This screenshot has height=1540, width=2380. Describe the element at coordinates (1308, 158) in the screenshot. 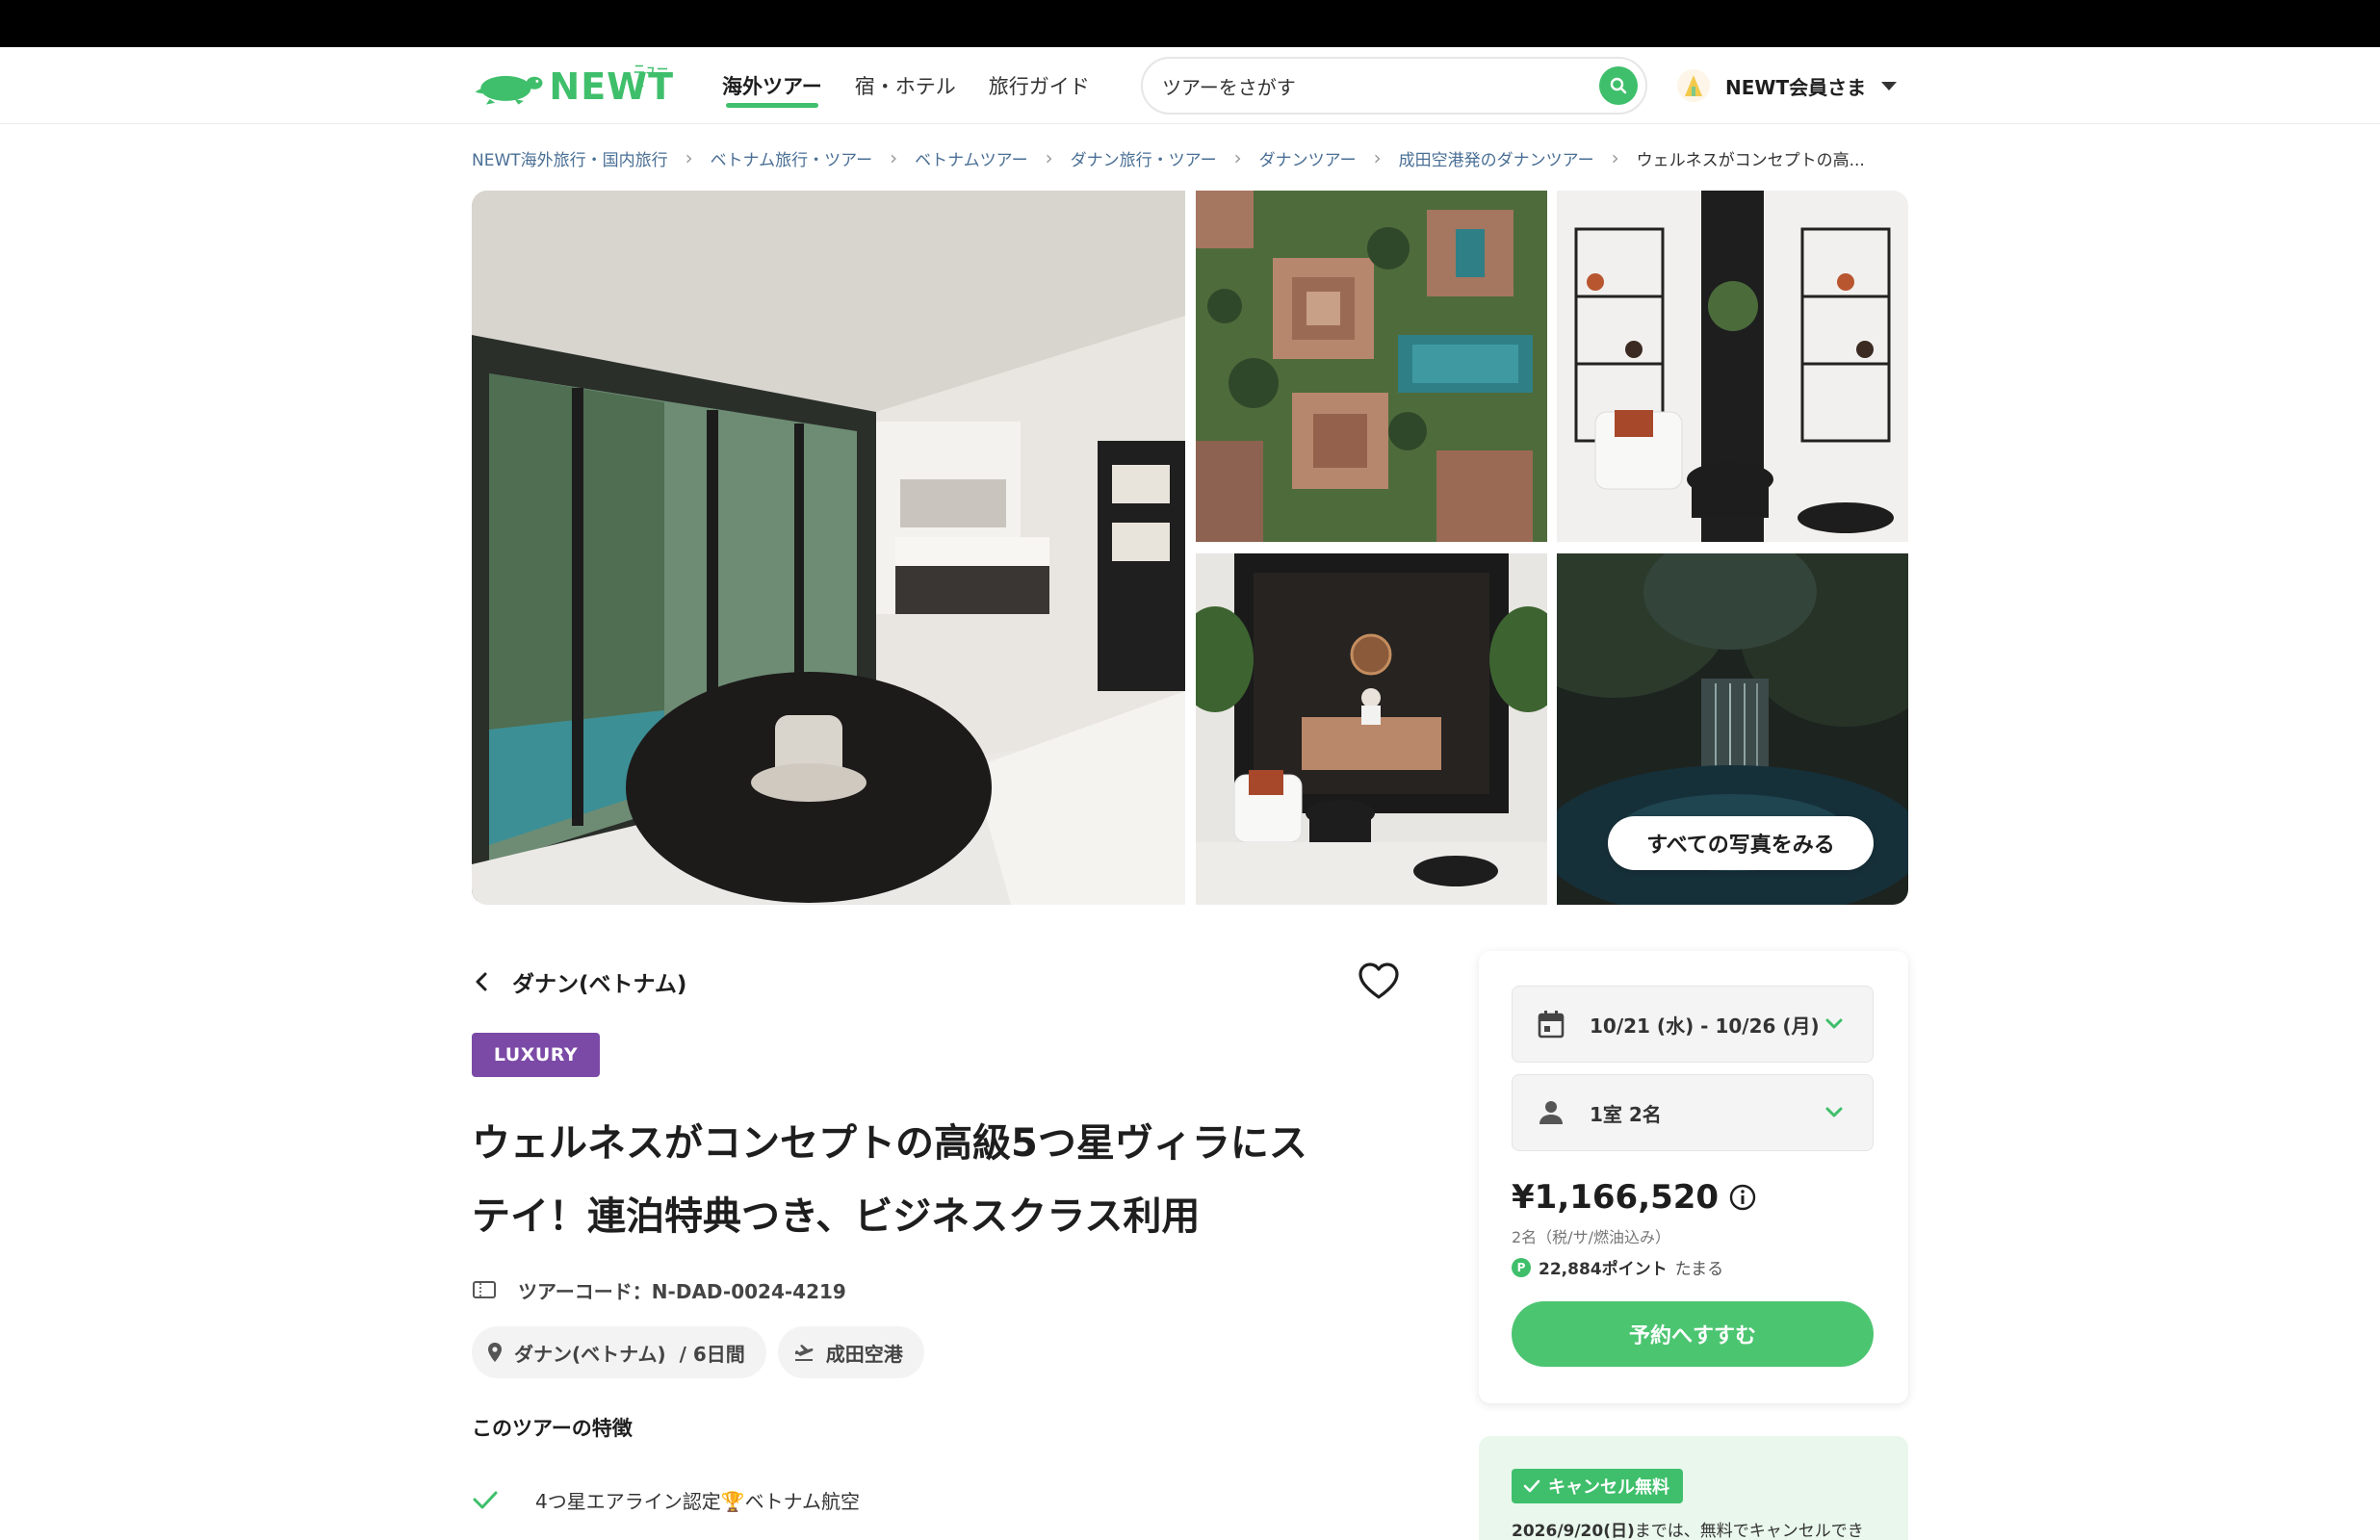

I see `breadcrumb-link: ダナンツアー` at that location.